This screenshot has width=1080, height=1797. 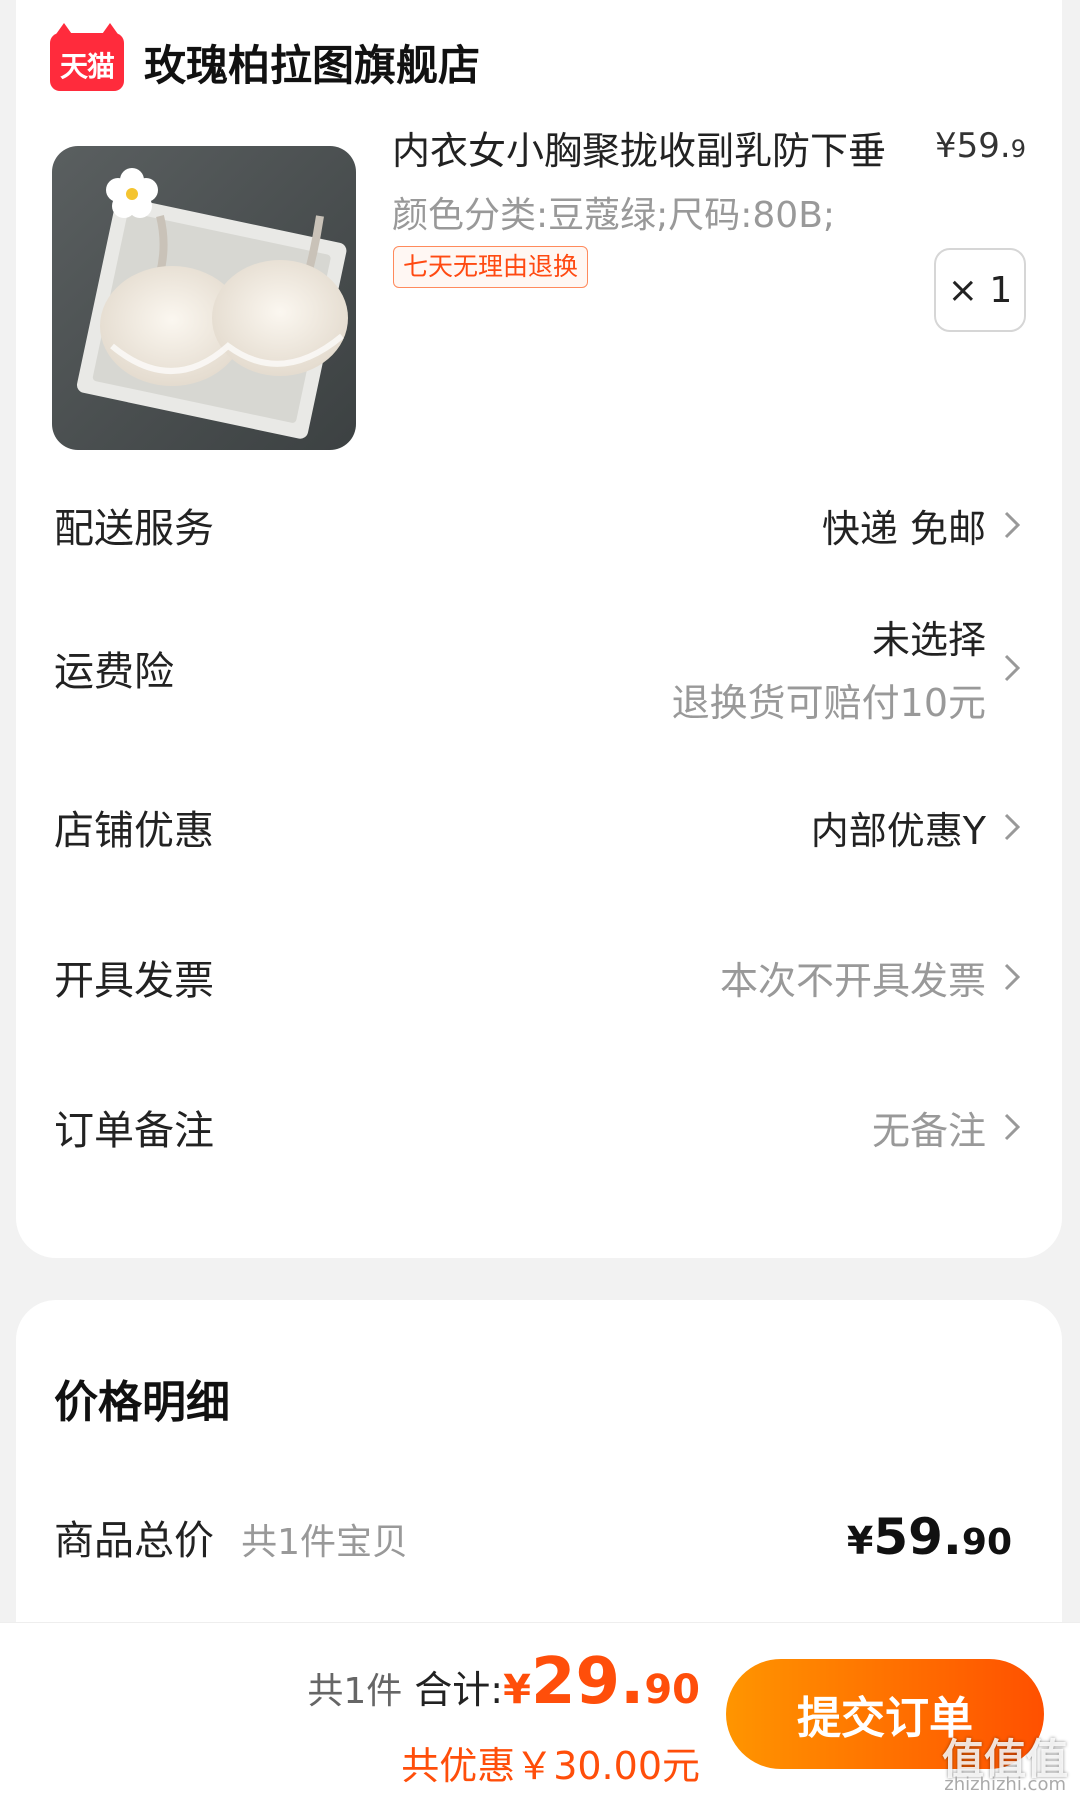 I want to click on delivery-right: 快递 免邮, so click(x=924, y=525).